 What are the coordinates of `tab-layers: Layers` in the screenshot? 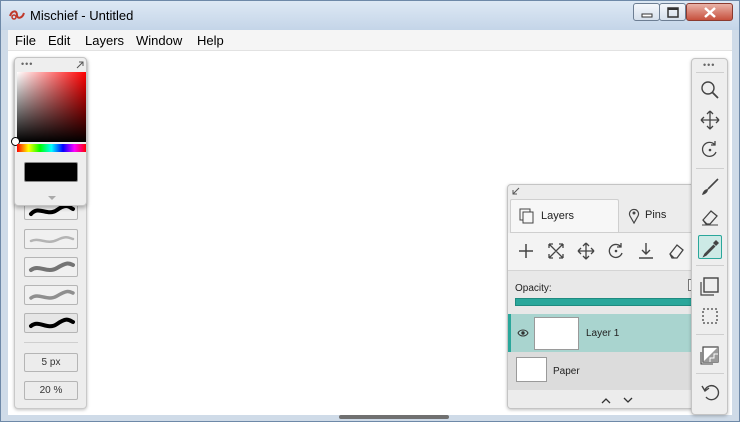 It's located at (564, 215).